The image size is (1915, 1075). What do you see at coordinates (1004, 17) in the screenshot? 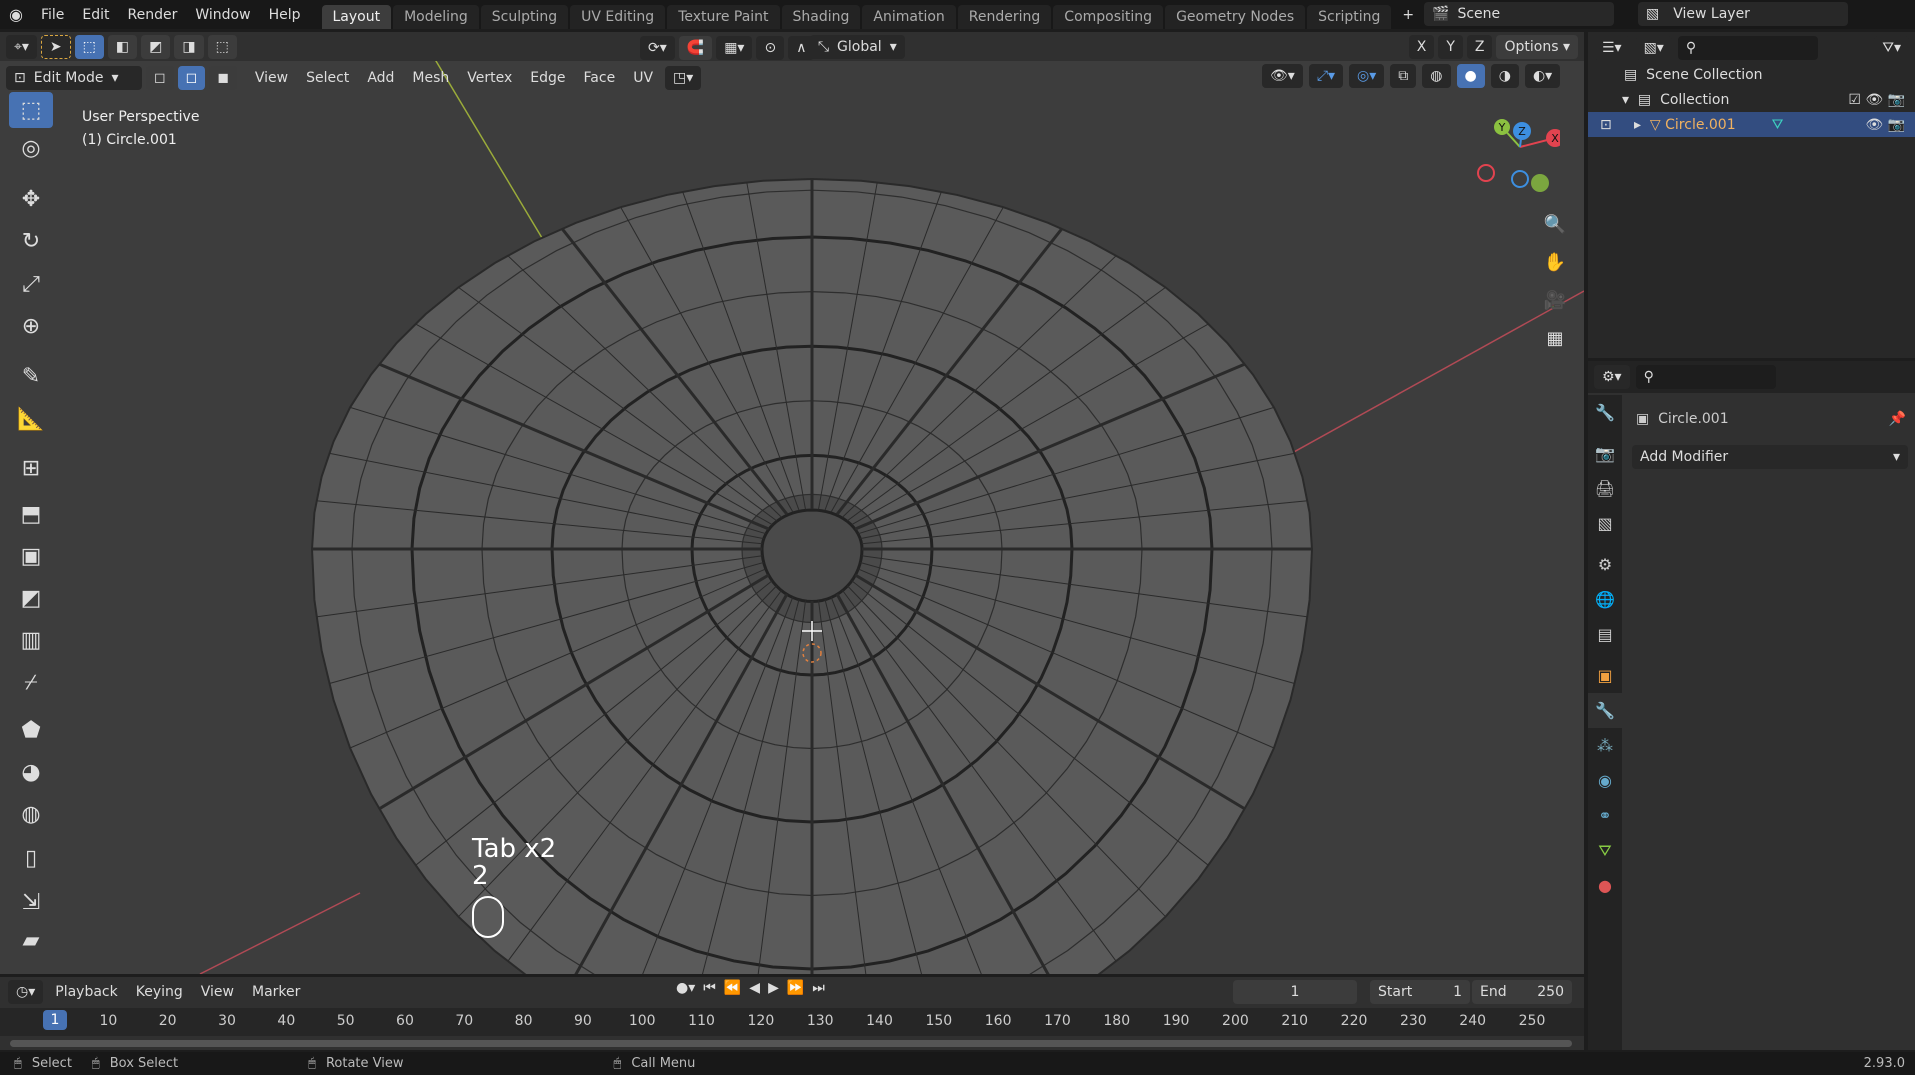
I see `tab-rendering: Rendering` at bounding box center [1004, 17].